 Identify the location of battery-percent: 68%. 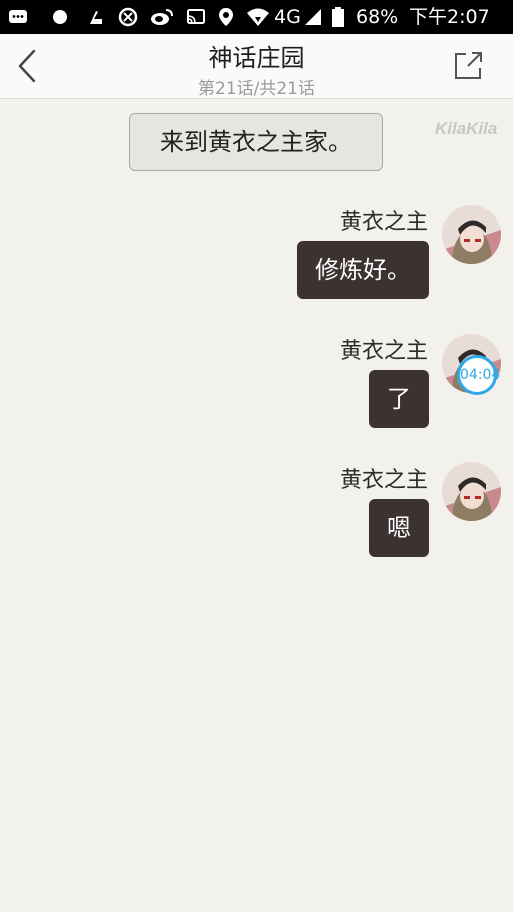
(377, 17).